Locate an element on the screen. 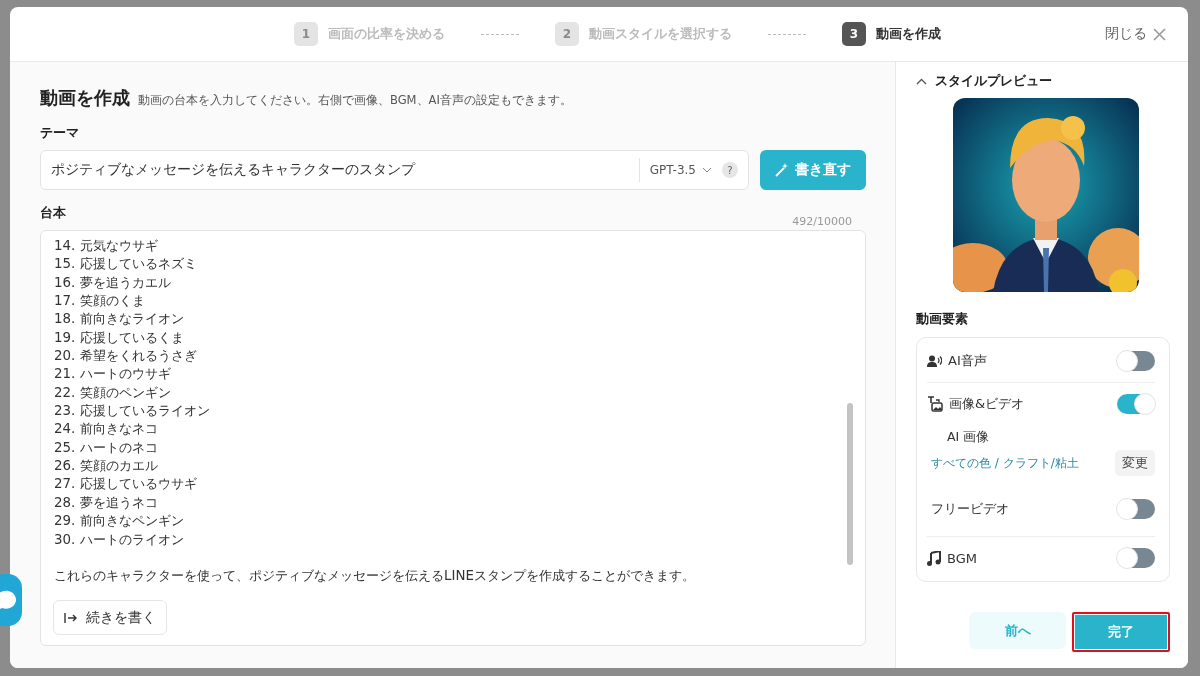  character-count: 492/10000 is located at coordinates (822, 221).